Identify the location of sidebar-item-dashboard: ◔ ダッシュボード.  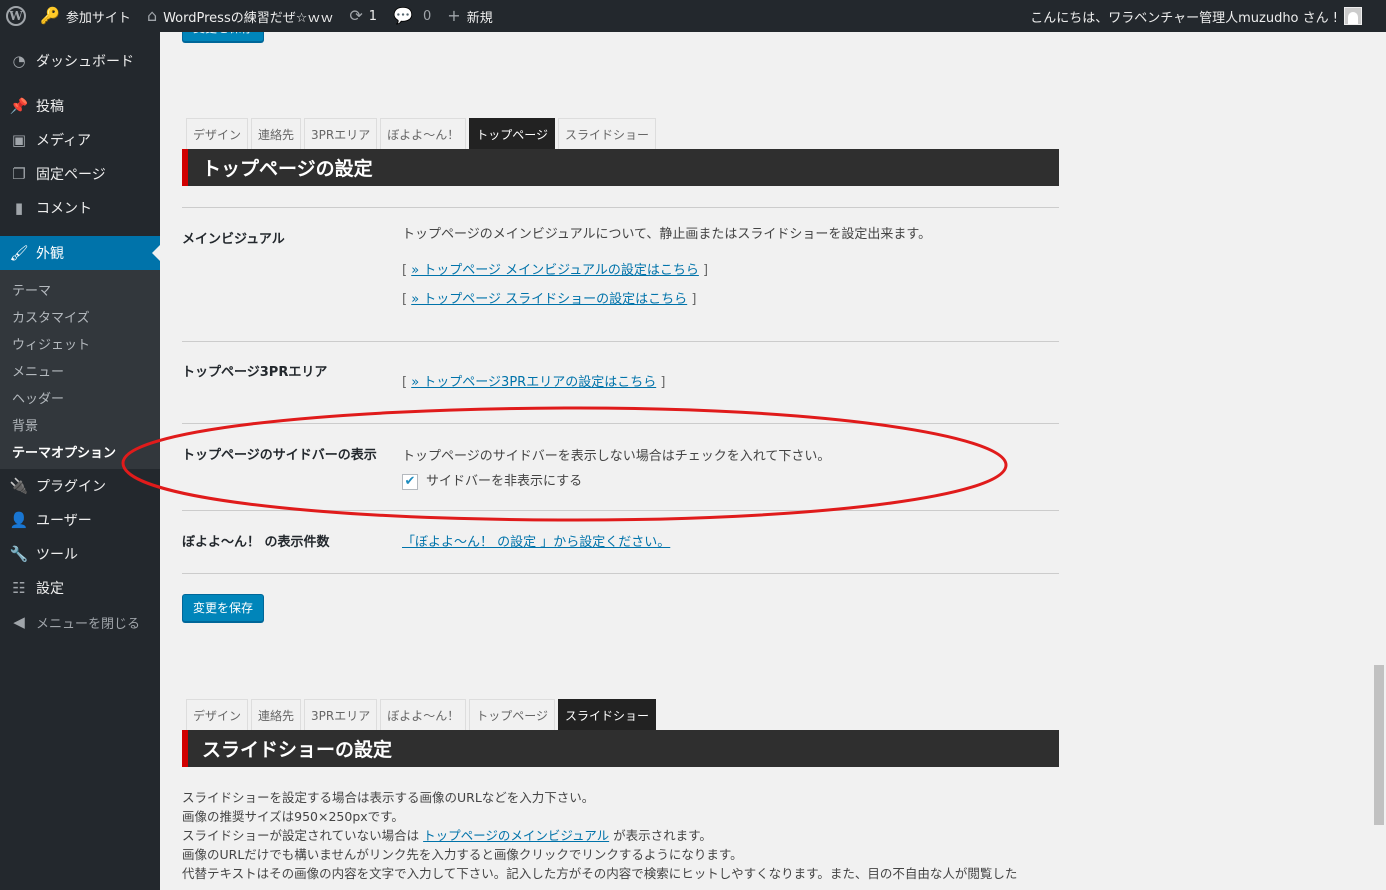
(80, 61).